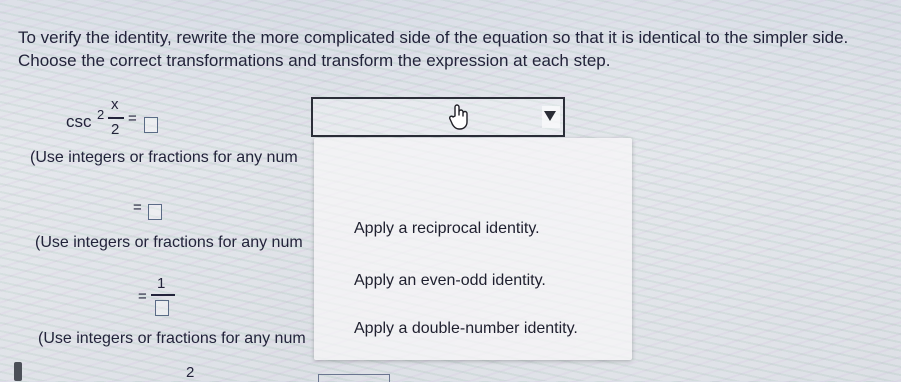  I want to click on hand-pointer-icon, so click(460, 117).